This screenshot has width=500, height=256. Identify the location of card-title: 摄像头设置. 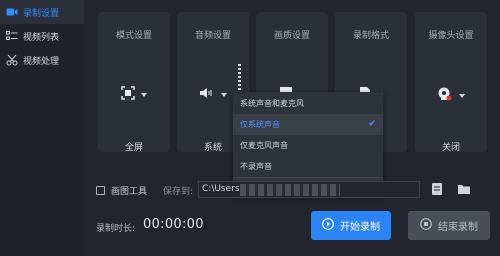
(451, 36).